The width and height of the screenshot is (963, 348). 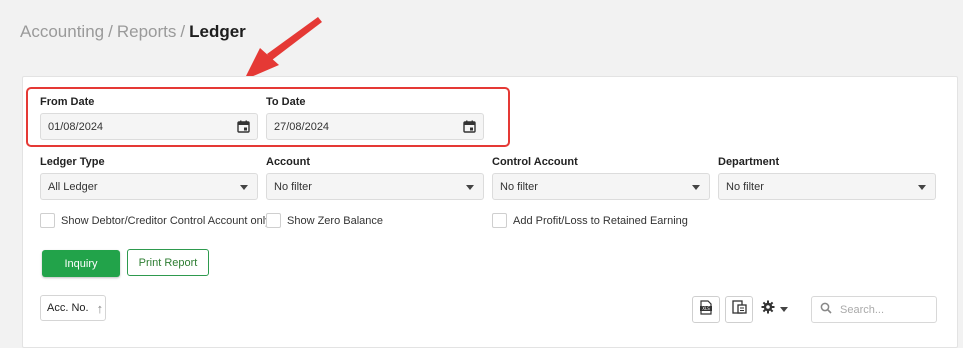 What do you see at coordinates (168, 262) in the screenshot?
I see `print-report-button: Print Report` at bounding box center [168, 262].